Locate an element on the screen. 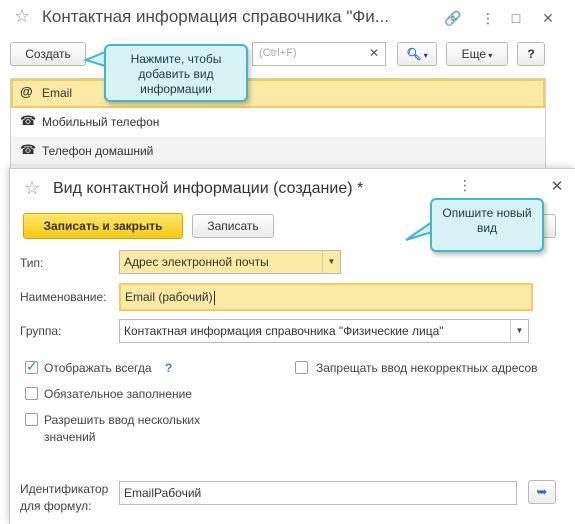  callout-text-line: добавить вид is located at coordinates (176, 74).